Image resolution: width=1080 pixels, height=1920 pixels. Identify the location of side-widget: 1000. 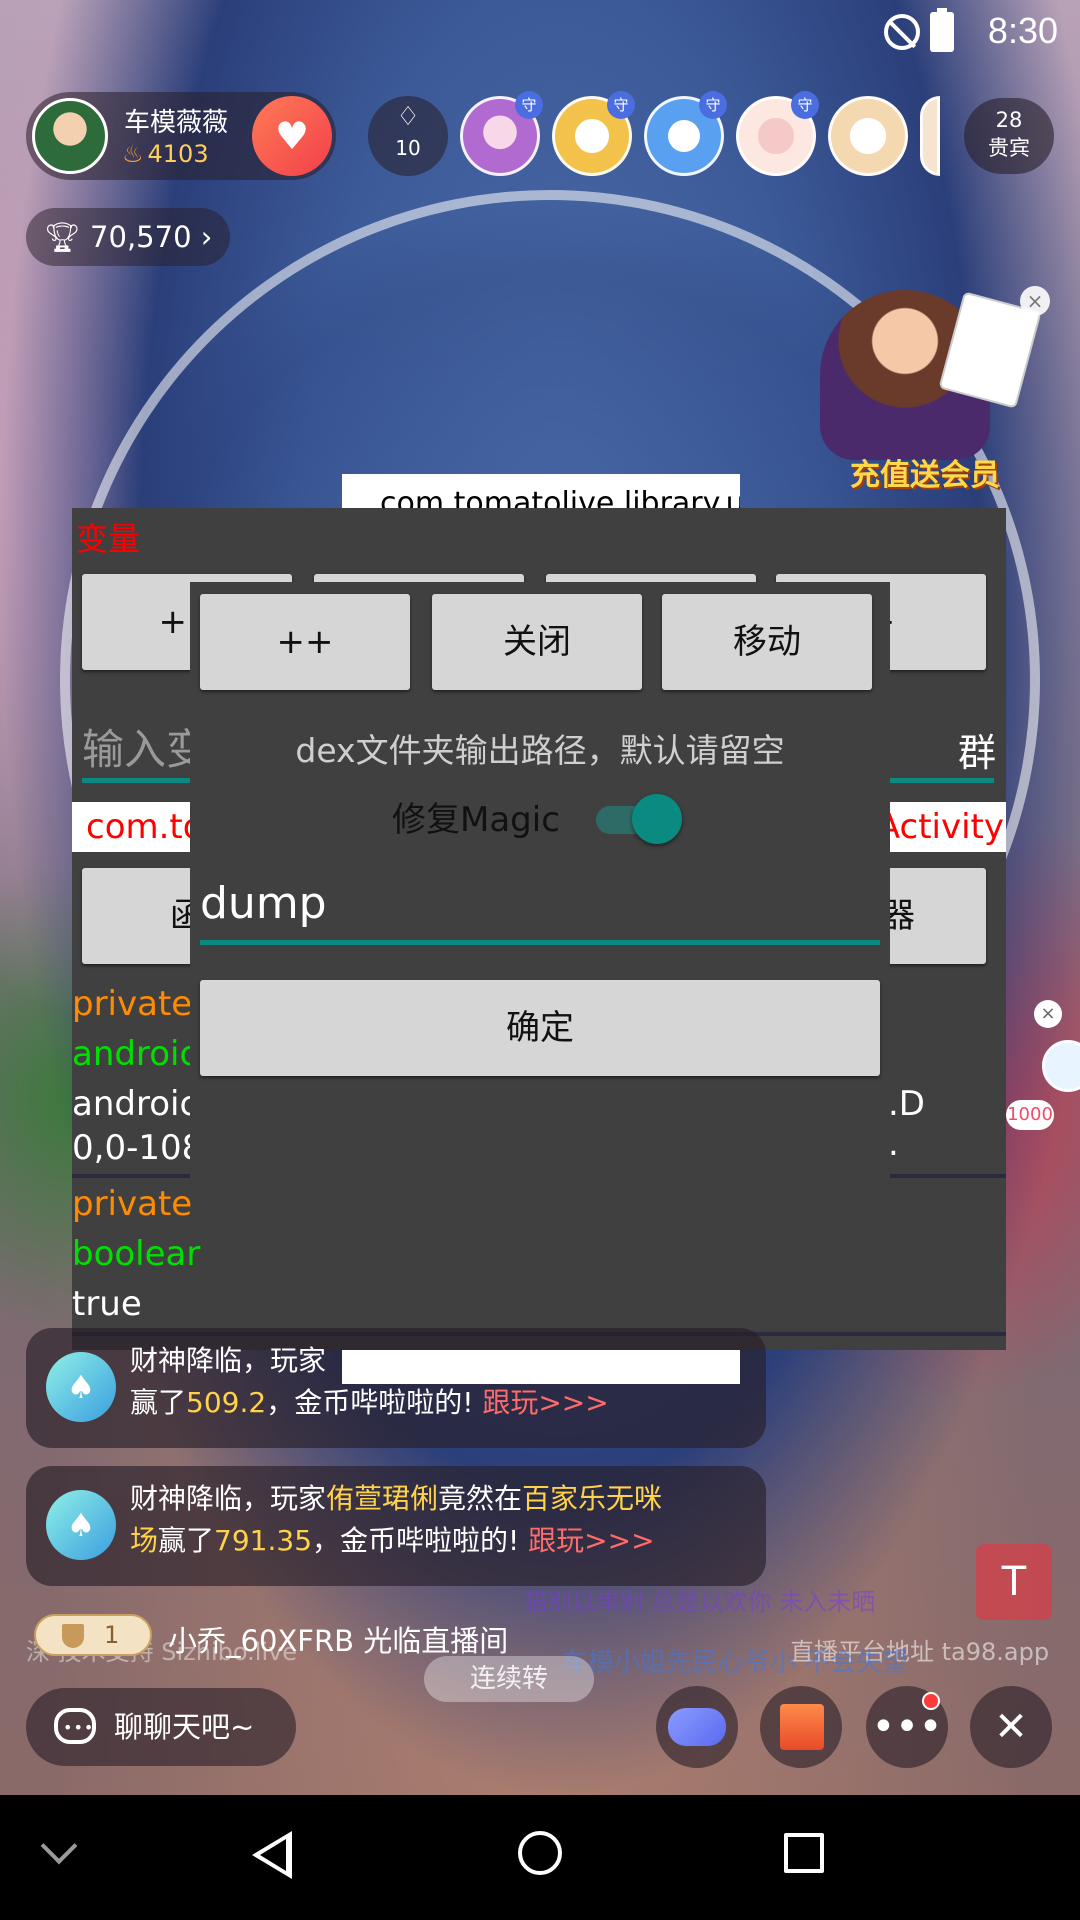
(1043, 1084).